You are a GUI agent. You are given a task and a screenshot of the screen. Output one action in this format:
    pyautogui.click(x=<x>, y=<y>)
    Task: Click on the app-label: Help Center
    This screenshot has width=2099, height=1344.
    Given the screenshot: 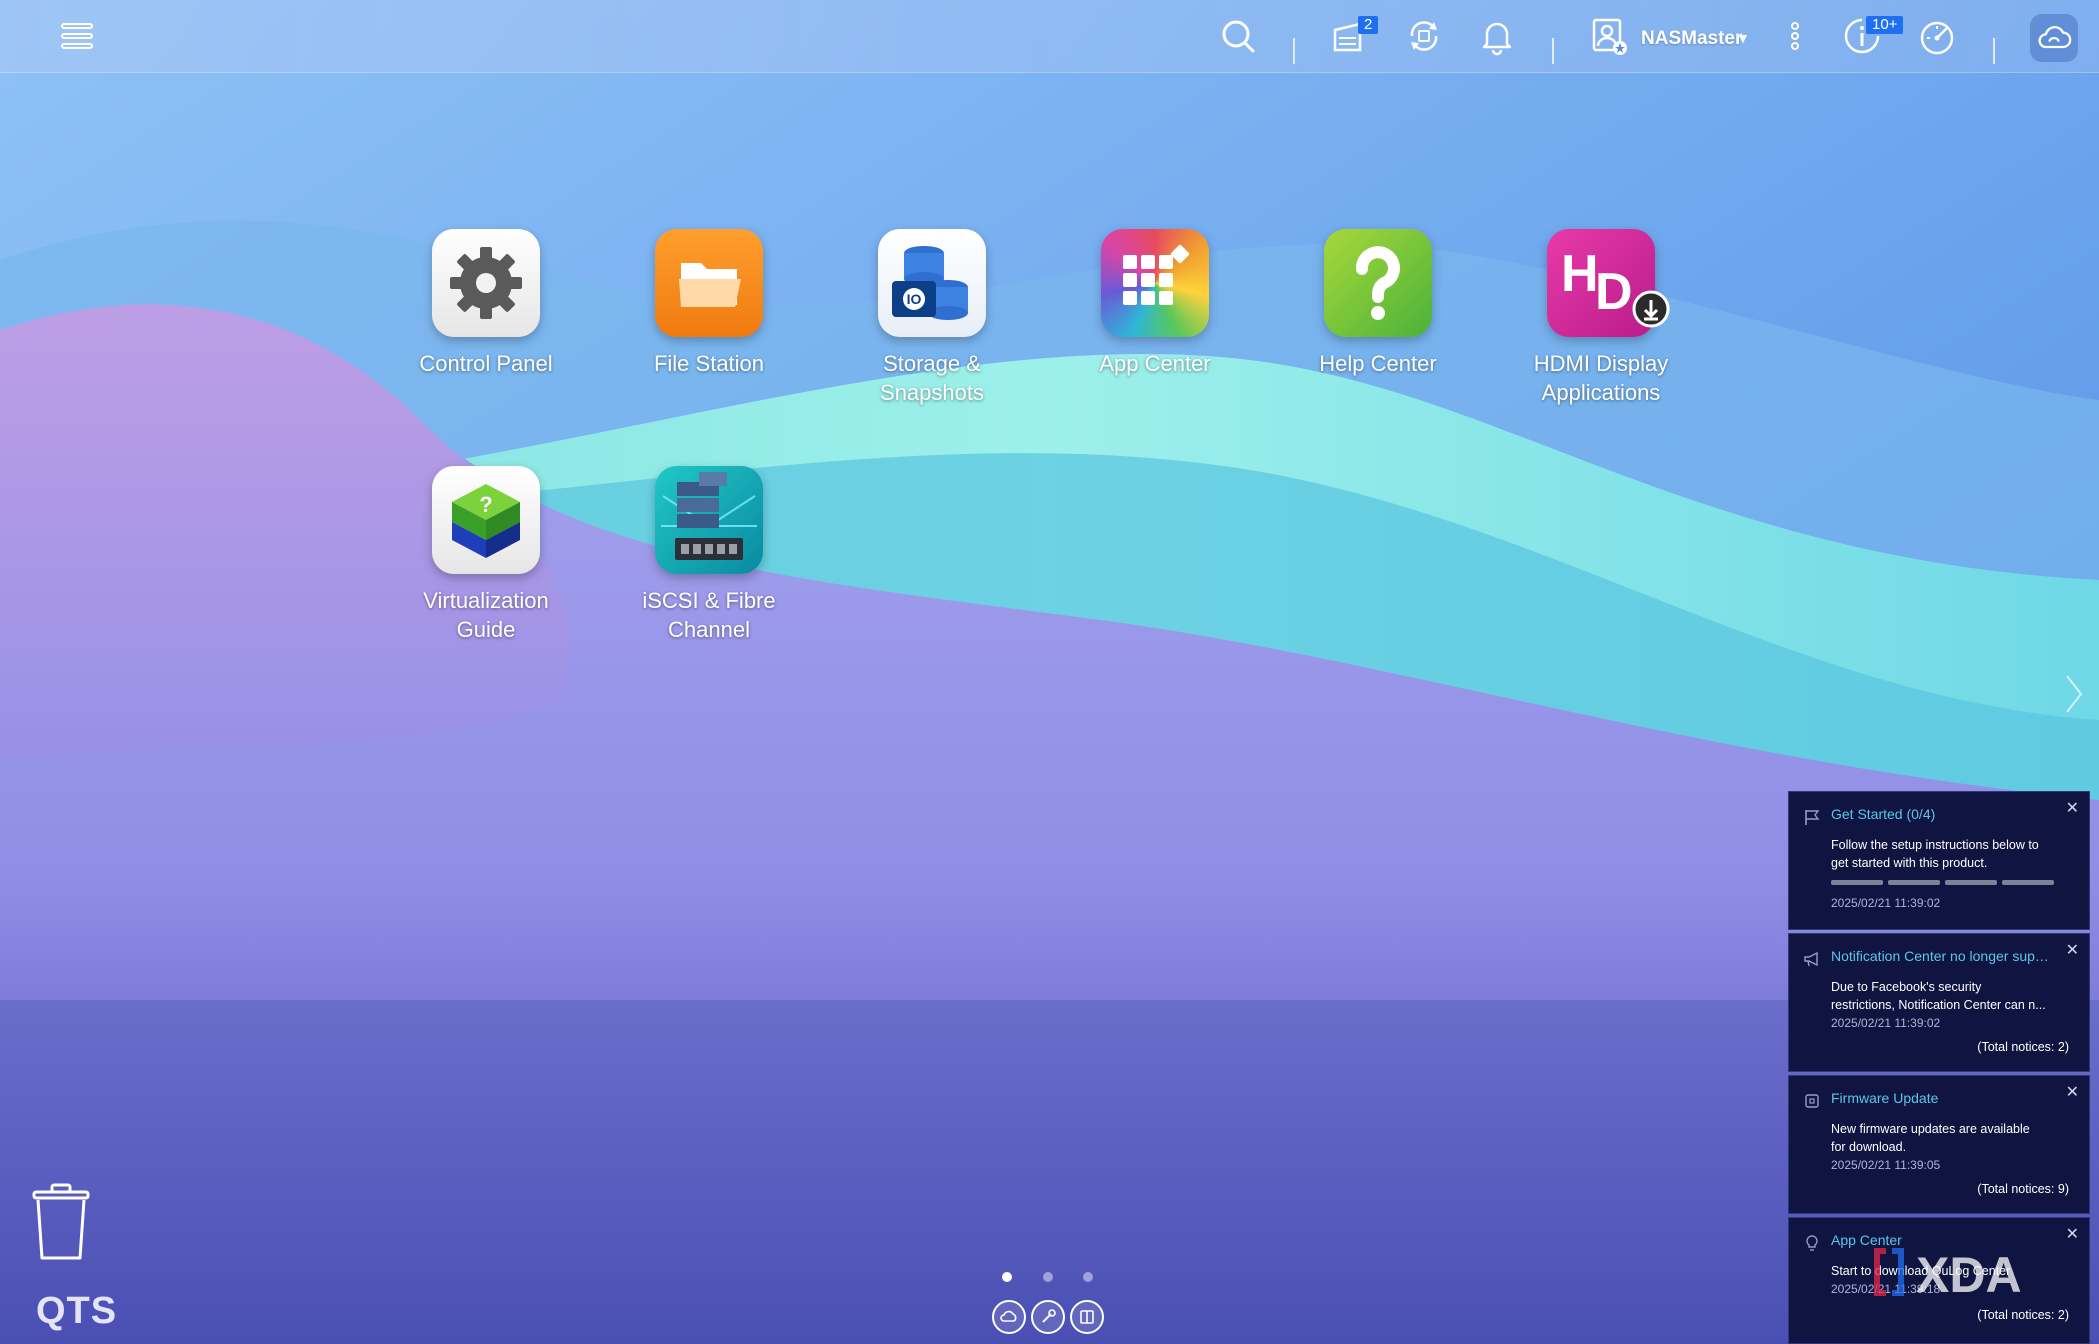 What is the action you would take?
    pyautogui.click(x=1378, y=363)
    